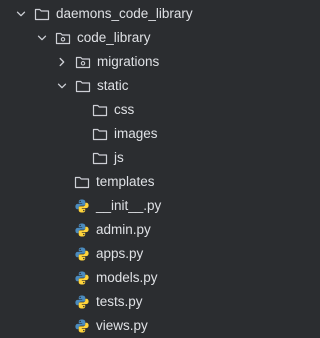 This screenshot has width=320, height=338. Describe the element at coordinates (160, 182) in the screenshot. I see `tree-item-templates: templates` at that location.